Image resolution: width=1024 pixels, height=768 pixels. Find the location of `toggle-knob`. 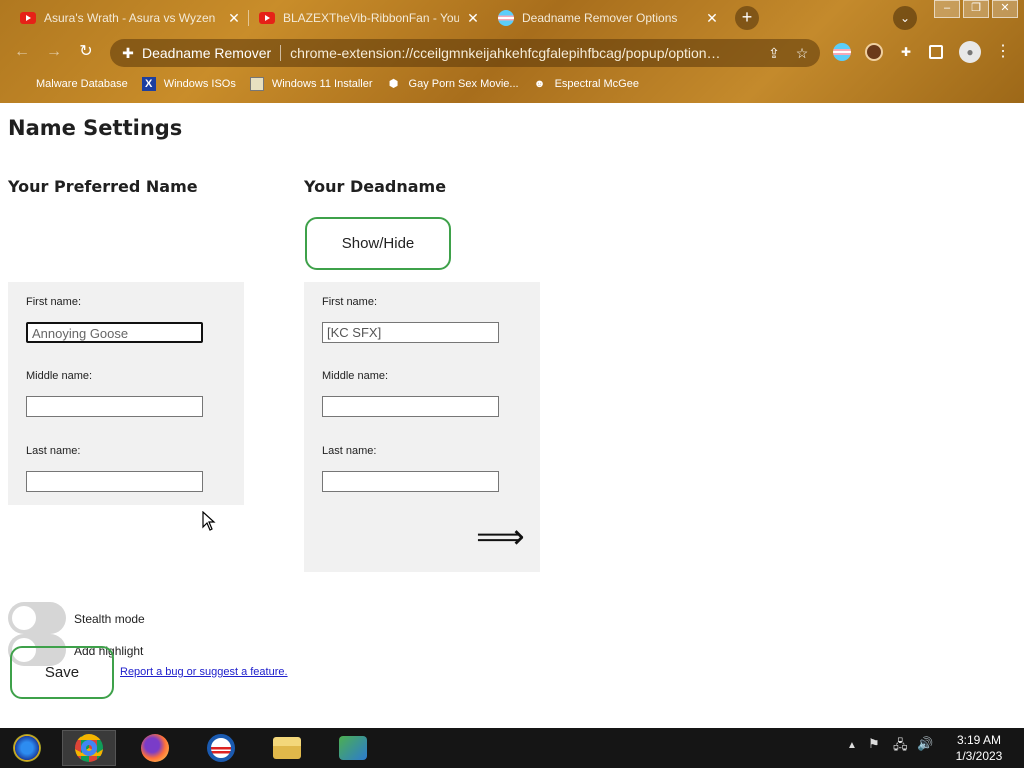

toggle-knob is located at coordinates (24, 618).